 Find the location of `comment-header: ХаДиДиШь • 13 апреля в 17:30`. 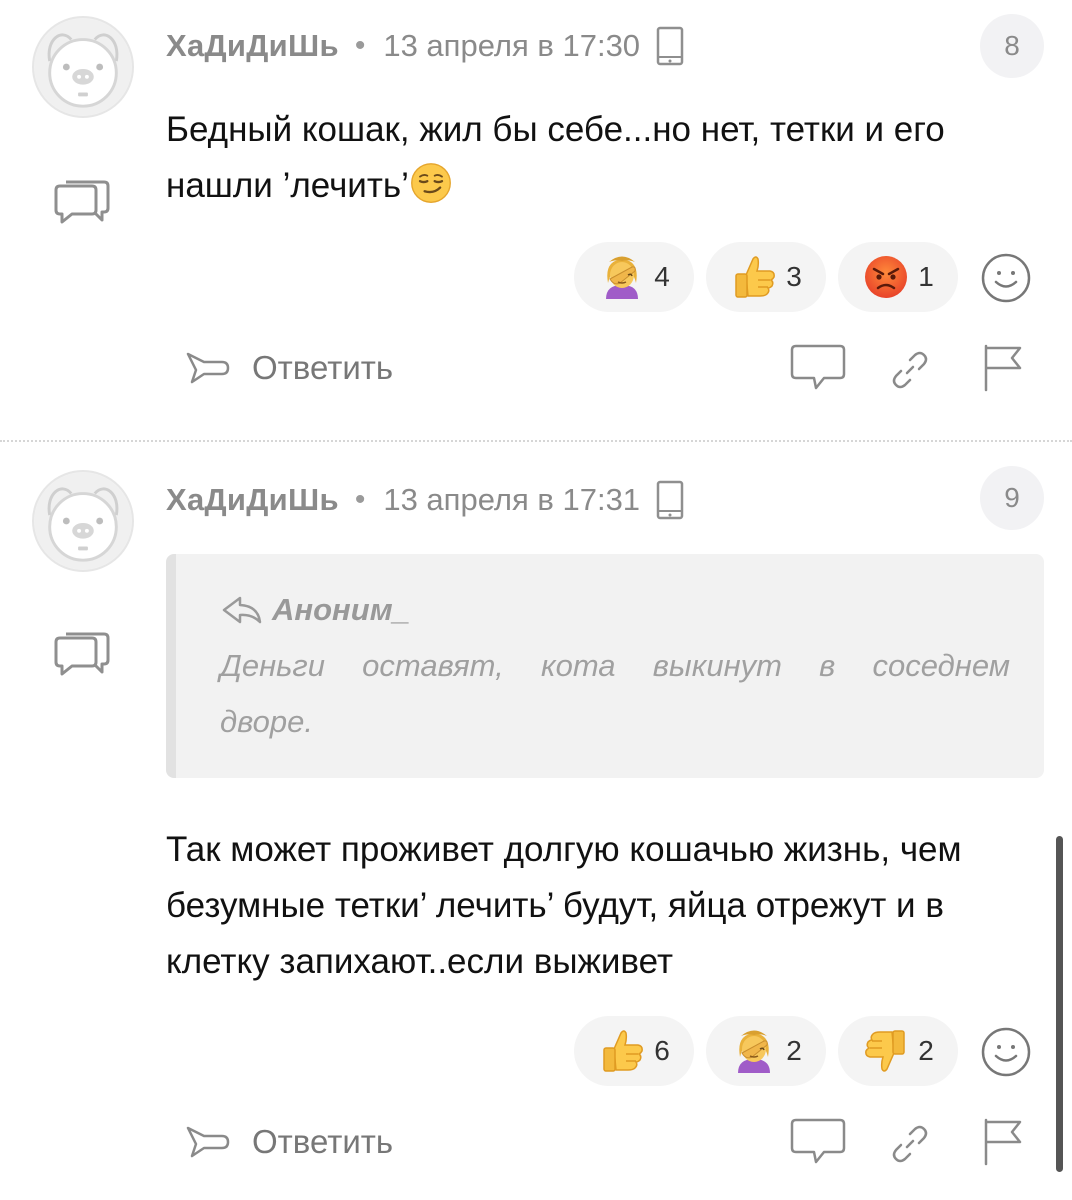

comment-header: ХаДиДиШь • 13 апреля в 17:30 is located at coordinates (425, 46).